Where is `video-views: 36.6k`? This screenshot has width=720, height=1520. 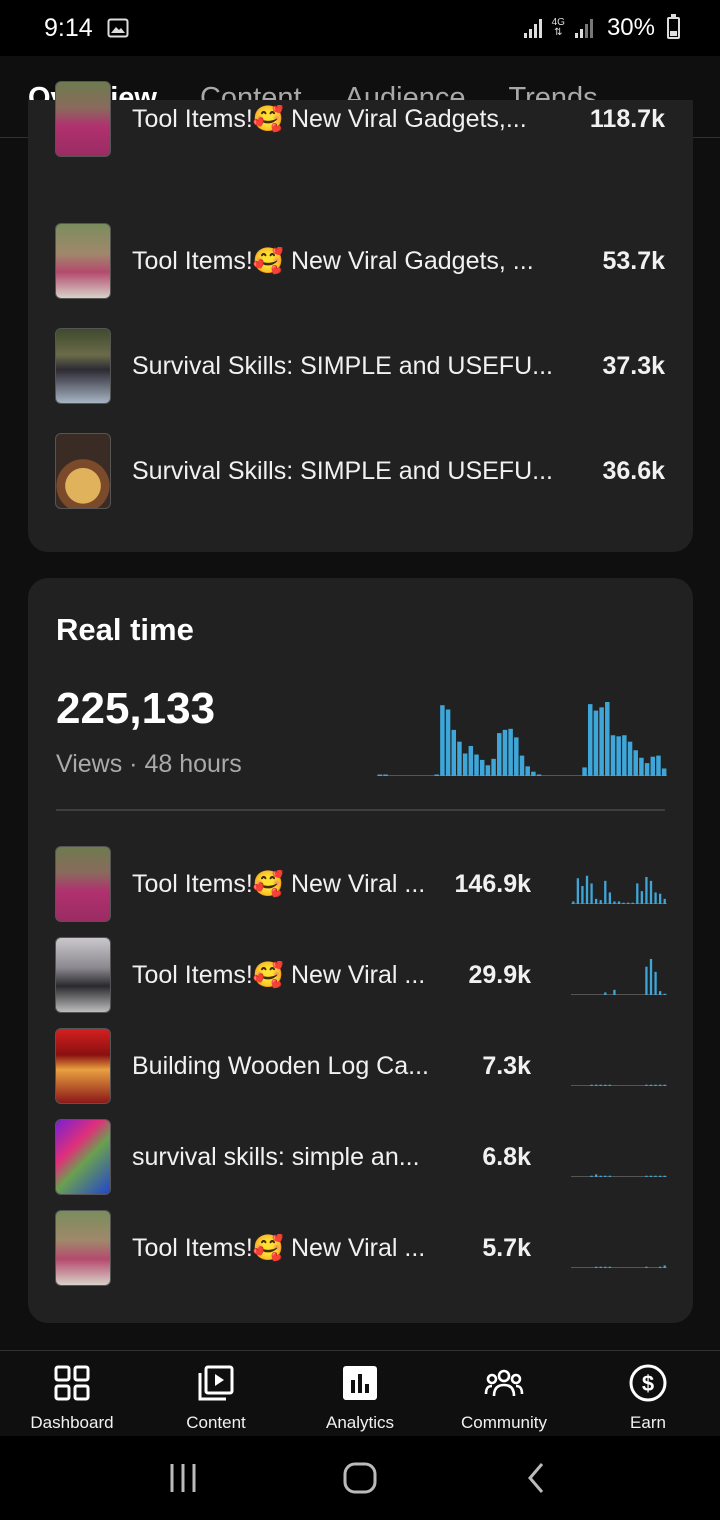
video-views: 36.6k is located at coordinates (633, 470).